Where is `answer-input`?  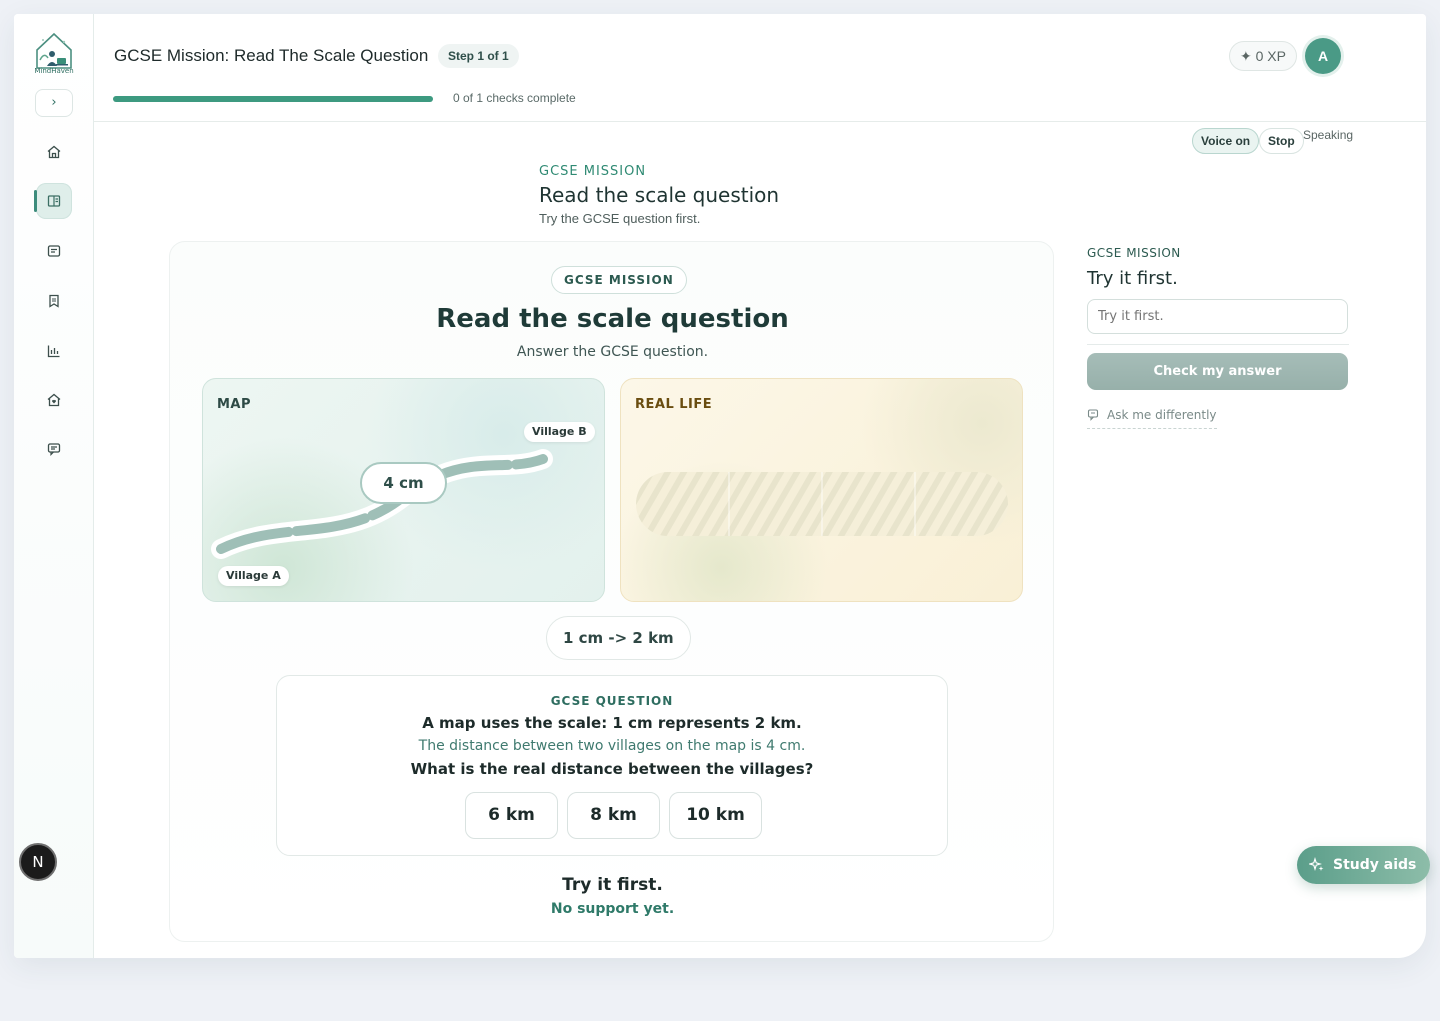
answer-input is located at coordinates (1217, 316).